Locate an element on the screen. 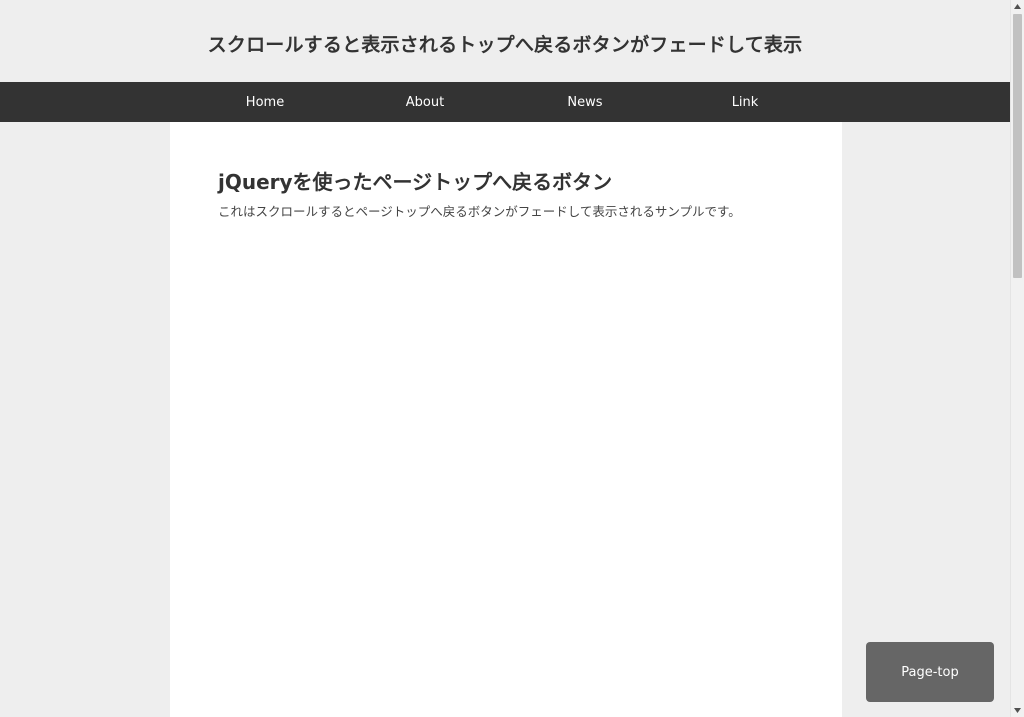  nav-list: Home About News Link is located at coordinates (505, 102).